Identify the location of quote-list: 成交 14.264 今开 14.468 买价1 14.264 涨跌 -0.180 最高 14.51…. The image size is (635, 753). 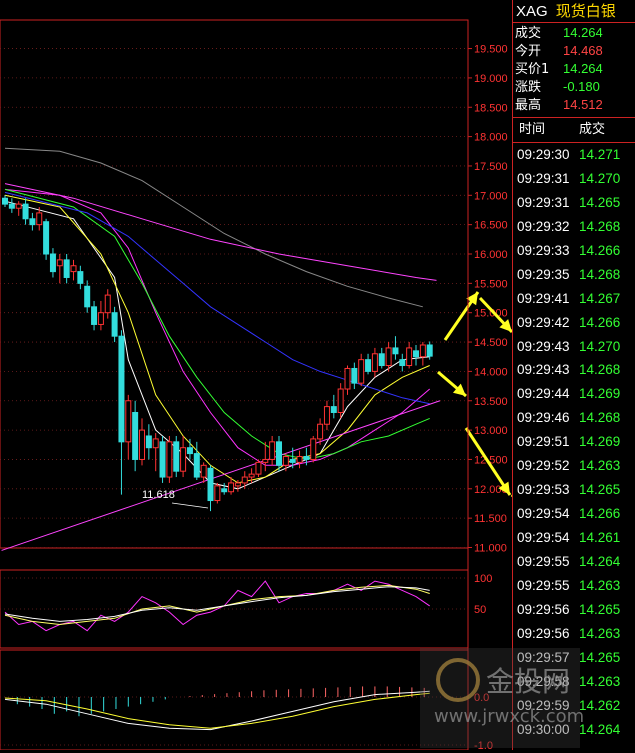
(574, 70).